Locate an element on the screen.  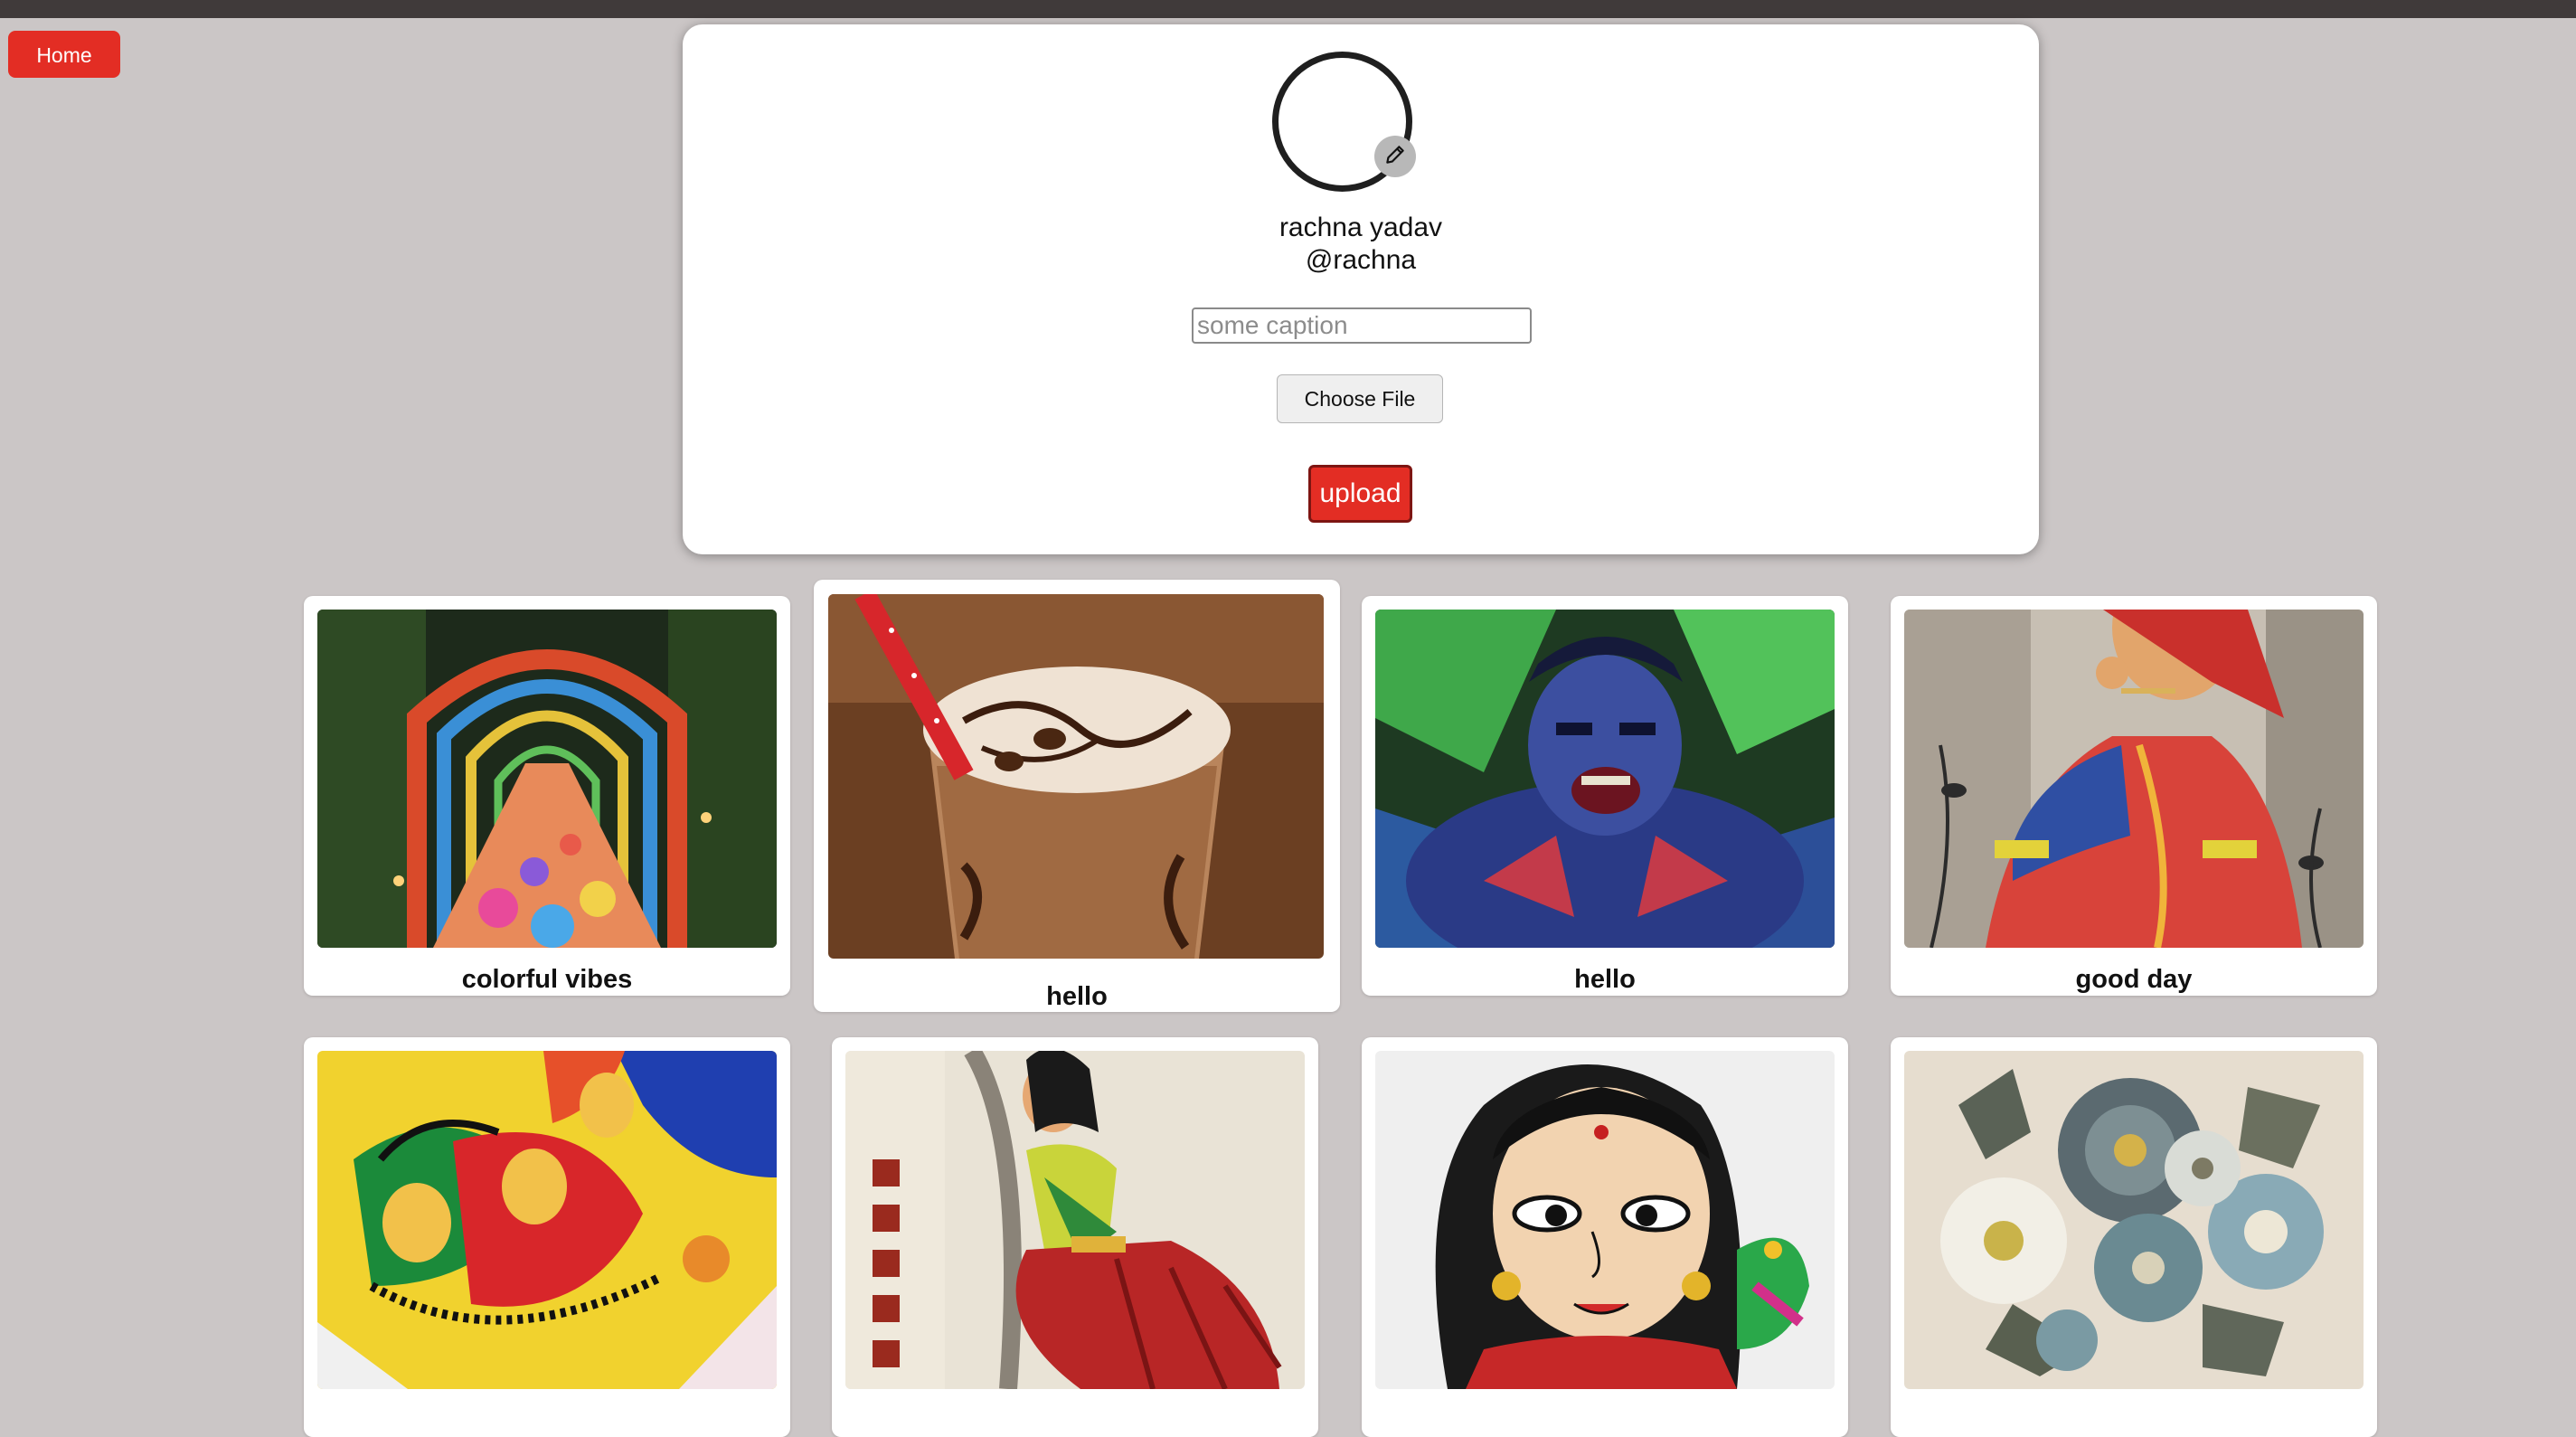
profile-username: @rachna is located at coordinates (1361, 260).